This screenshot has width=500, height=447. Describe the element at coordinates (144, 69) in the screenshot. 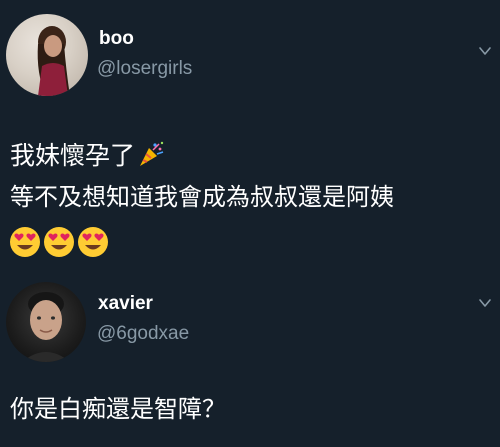

I see `username-handle: @losergirls` at that location.